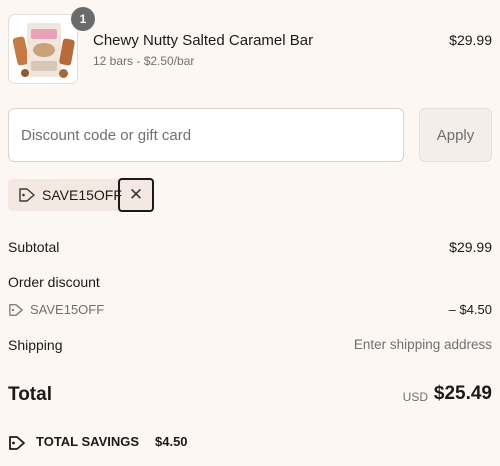 The width and height of the screenshot is (500, 466). I want to click on applied-discount-chip: SAVE15OFF ✕, so click(81, 195).